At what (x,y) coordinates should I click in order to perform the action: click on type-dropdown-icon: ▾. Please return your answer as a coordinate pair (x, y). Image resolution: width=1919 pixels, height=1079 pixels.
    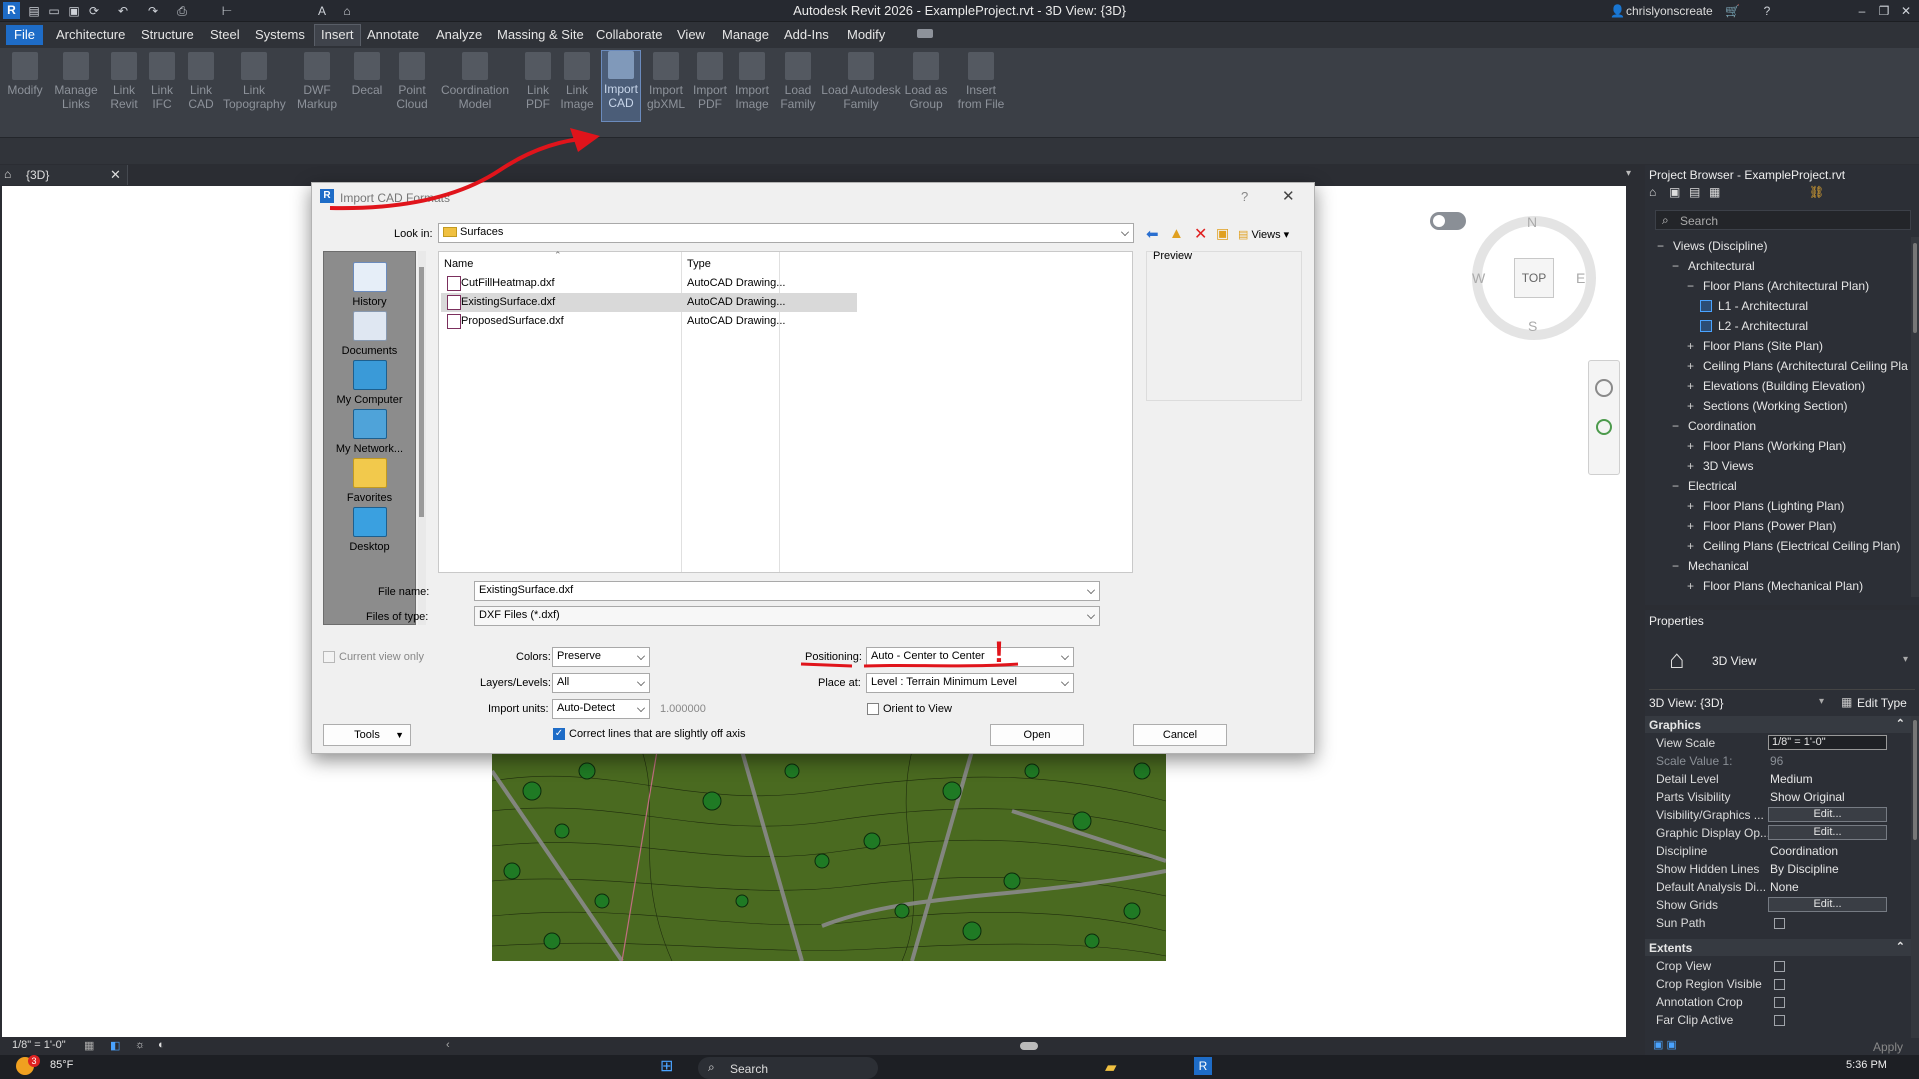
    Looking at the image, I should click on (1905, 659).